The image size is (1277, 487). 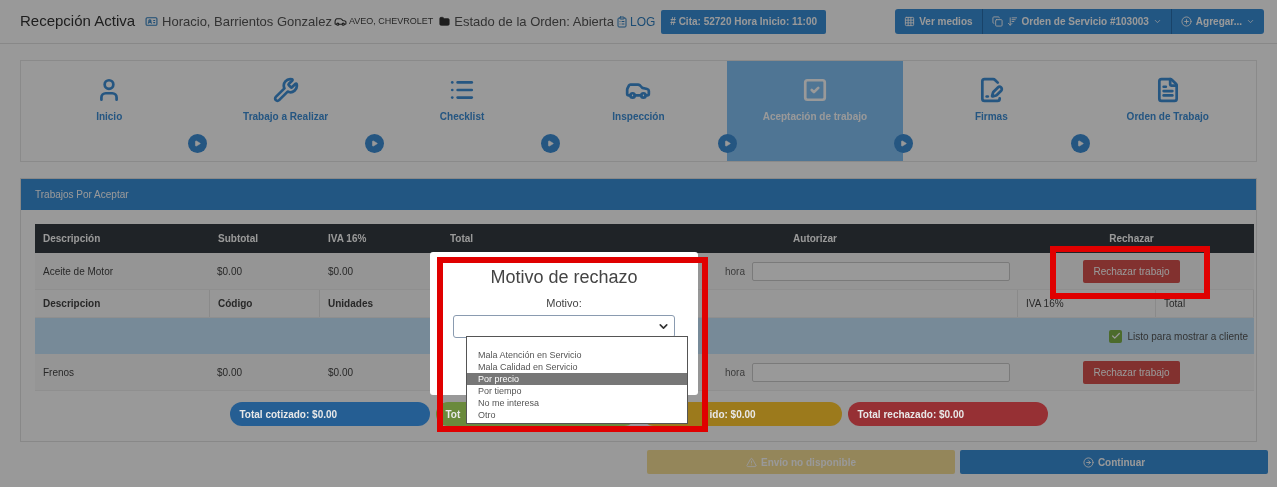 I want to click on table-header: Descripción Subtotal IVA 16% Total Autorizar Rechazar, so click(x=644, y=238).